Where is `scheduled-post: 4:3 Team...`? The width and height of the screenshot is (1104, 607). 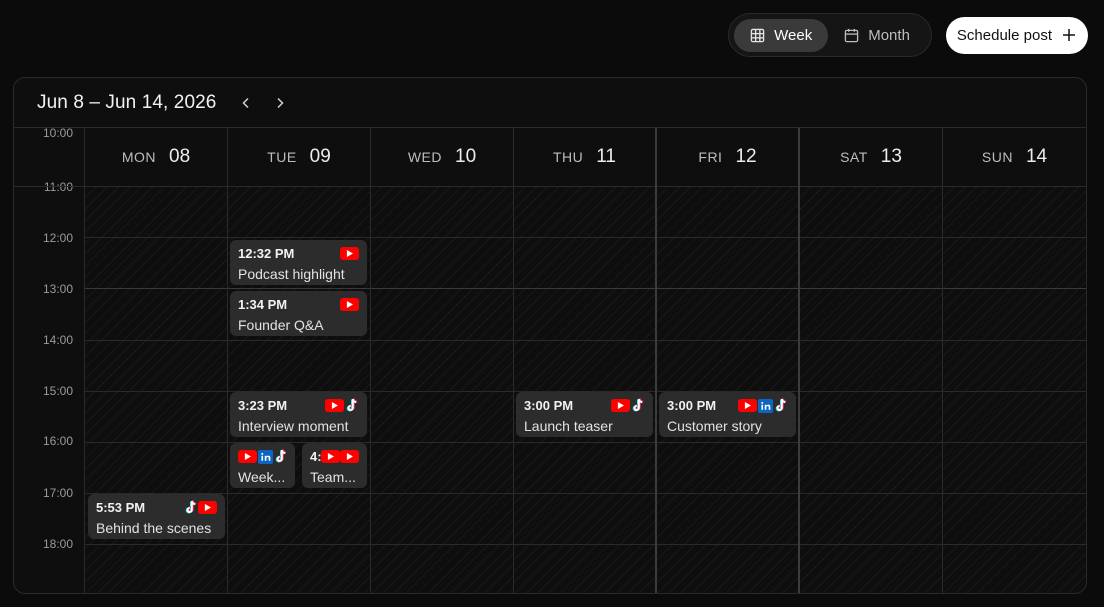
scheduled-post: 4:3 Team... is located at coordinates (334, 465).